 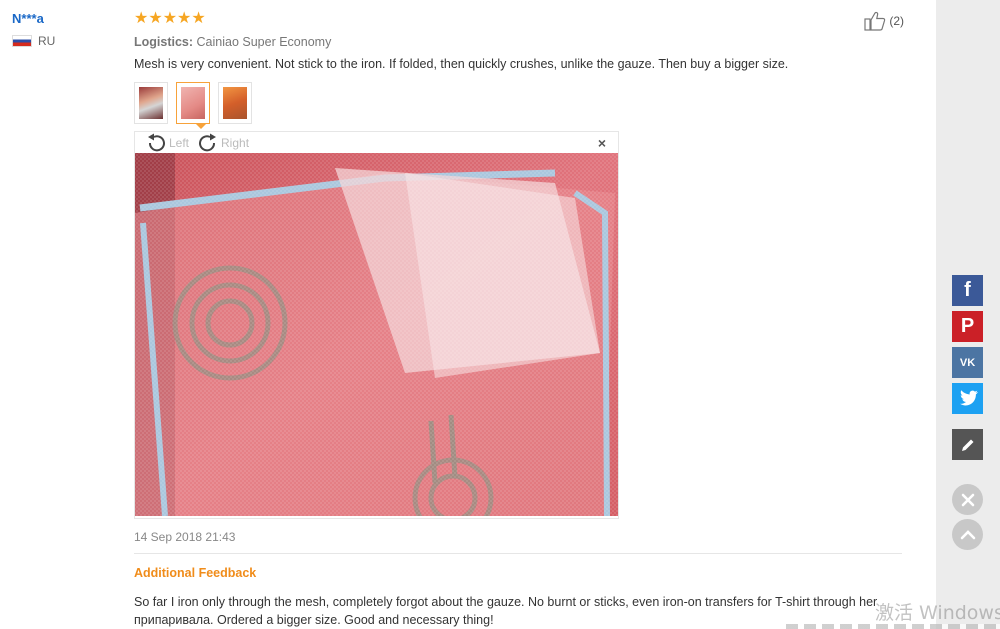 I want to click on reviewer-country: RU, so click(x=67, y=41).